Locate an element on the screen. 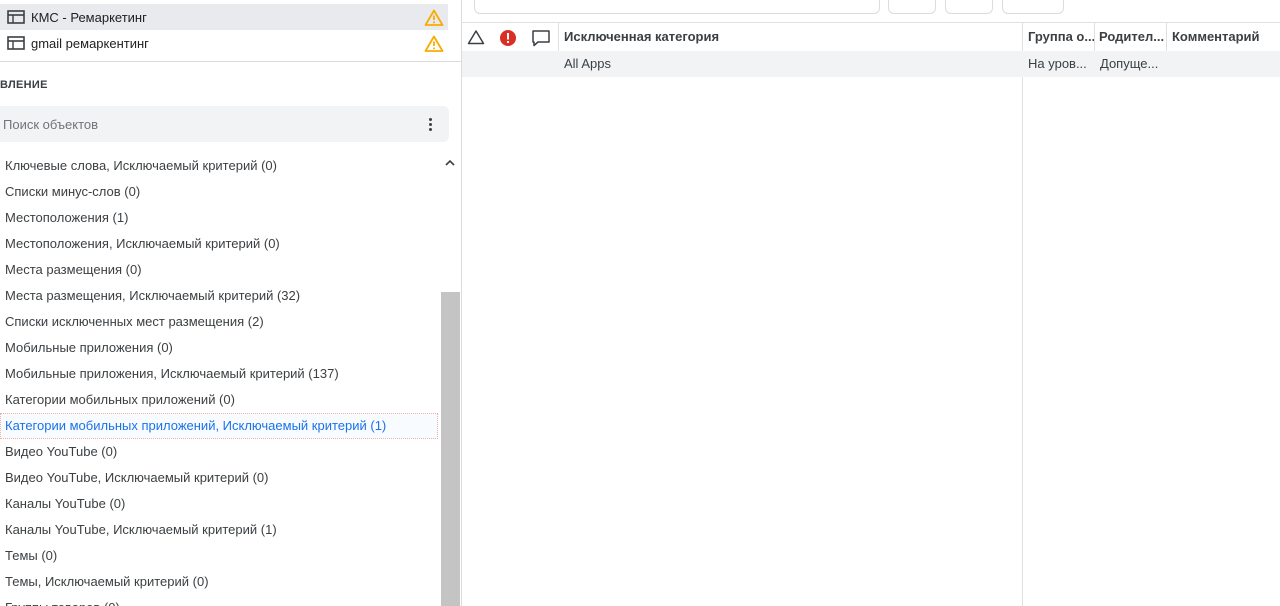 The image size is (1280, 606). cell-comment is located at coordinates (1225, 64).